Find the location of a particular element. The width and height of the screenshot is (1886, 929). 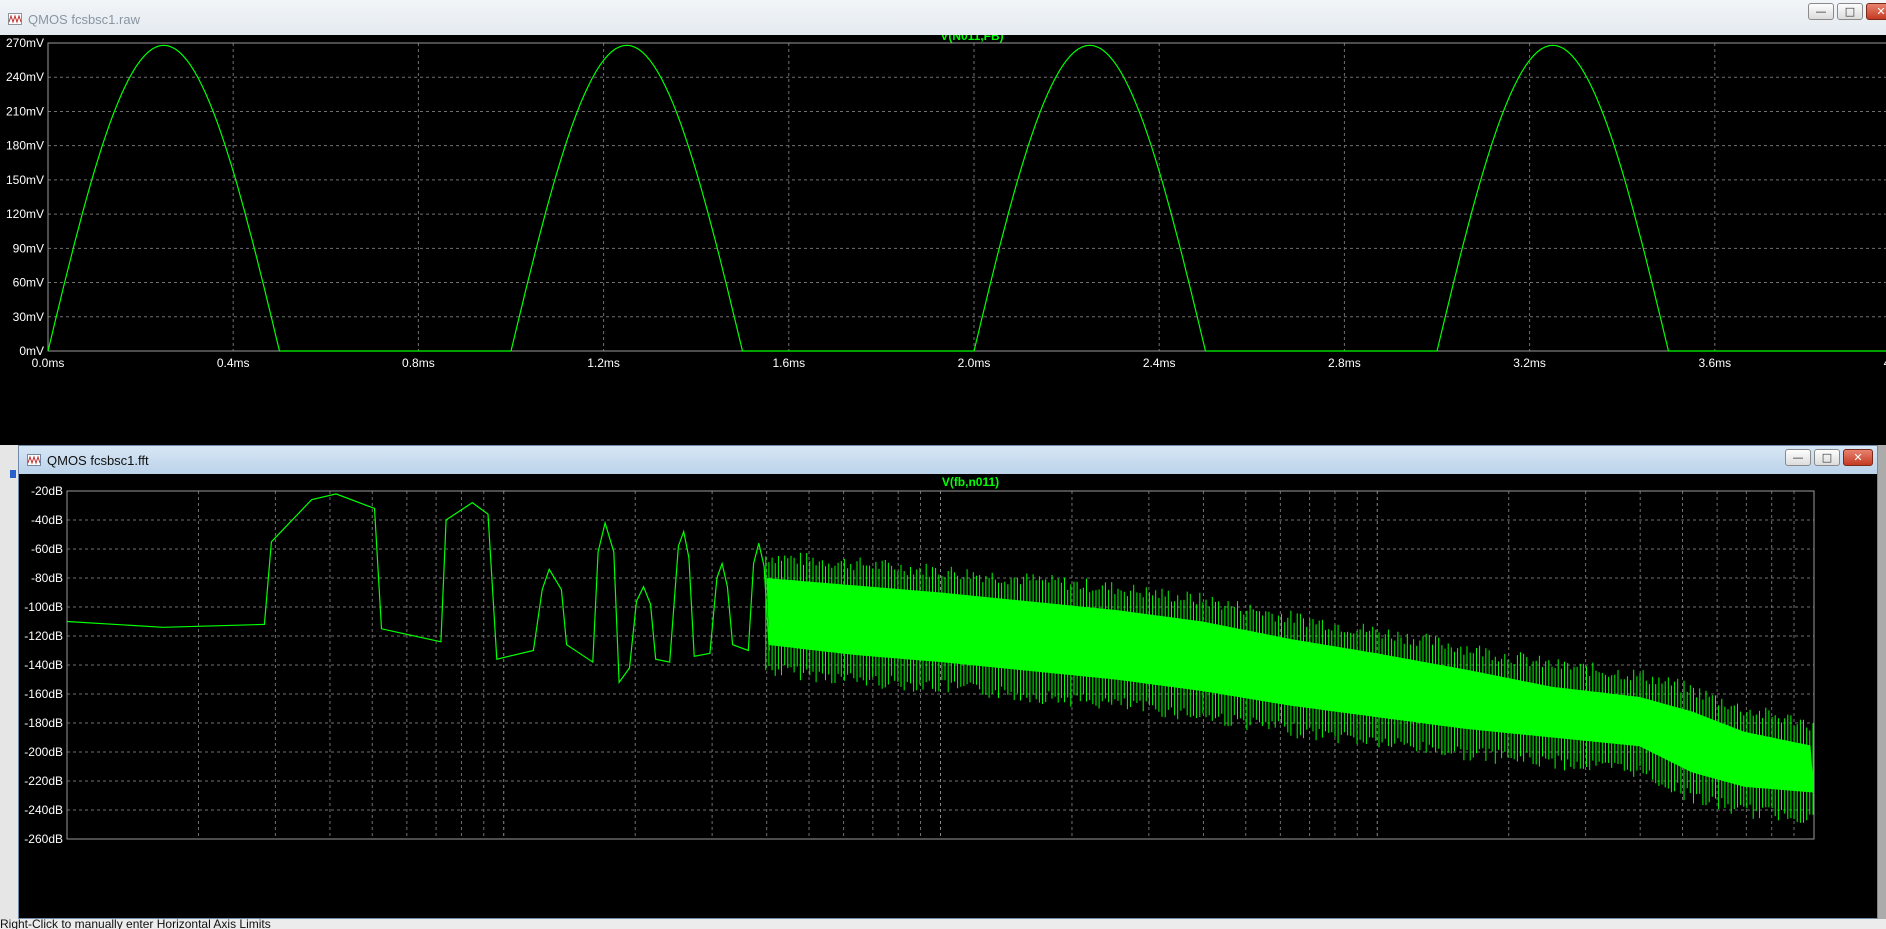

y-tick-label: 0mV is located at coordinates (31, 351).